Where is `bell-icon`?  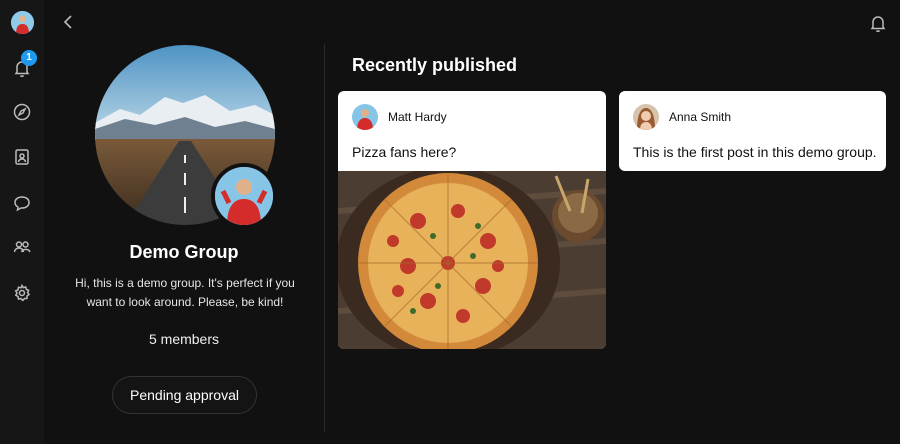 bell-icon is located at coordinates (878, 23).